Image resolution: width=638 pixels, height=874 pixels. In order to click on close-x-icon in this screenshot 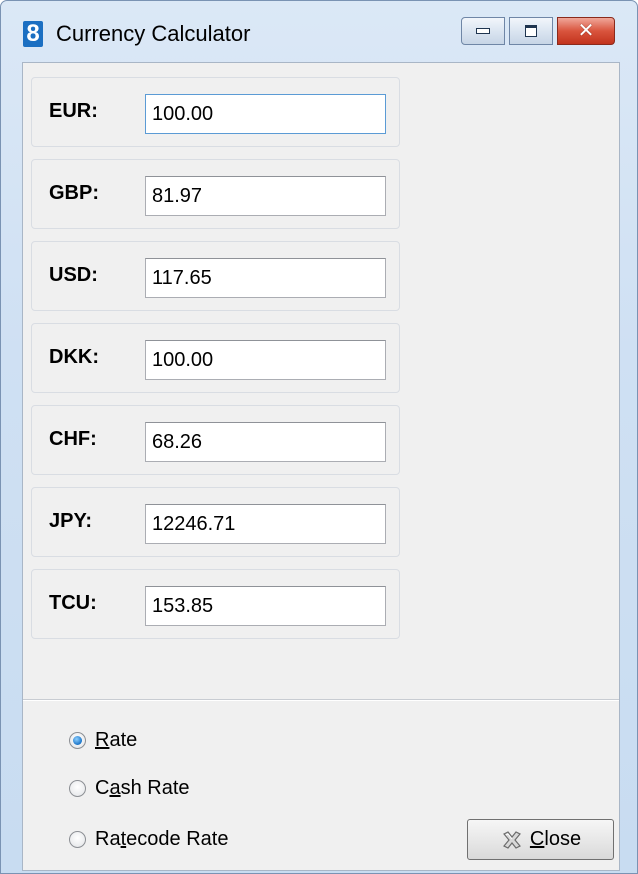, I will do `click(512, 840)`.